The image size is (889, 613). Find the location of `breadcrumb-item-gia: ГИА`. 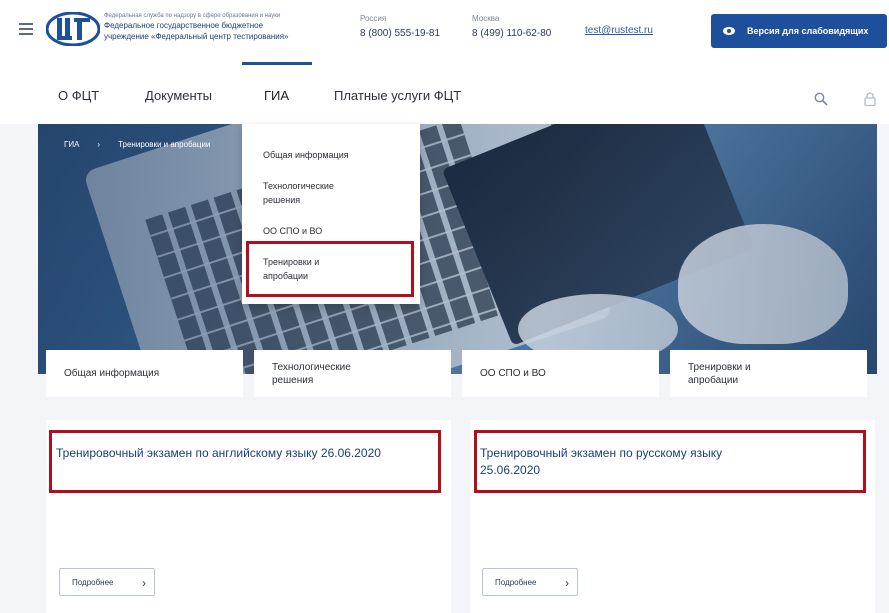

breadcrumb-item-gia: ГИА is located at coordinates (71, 144).